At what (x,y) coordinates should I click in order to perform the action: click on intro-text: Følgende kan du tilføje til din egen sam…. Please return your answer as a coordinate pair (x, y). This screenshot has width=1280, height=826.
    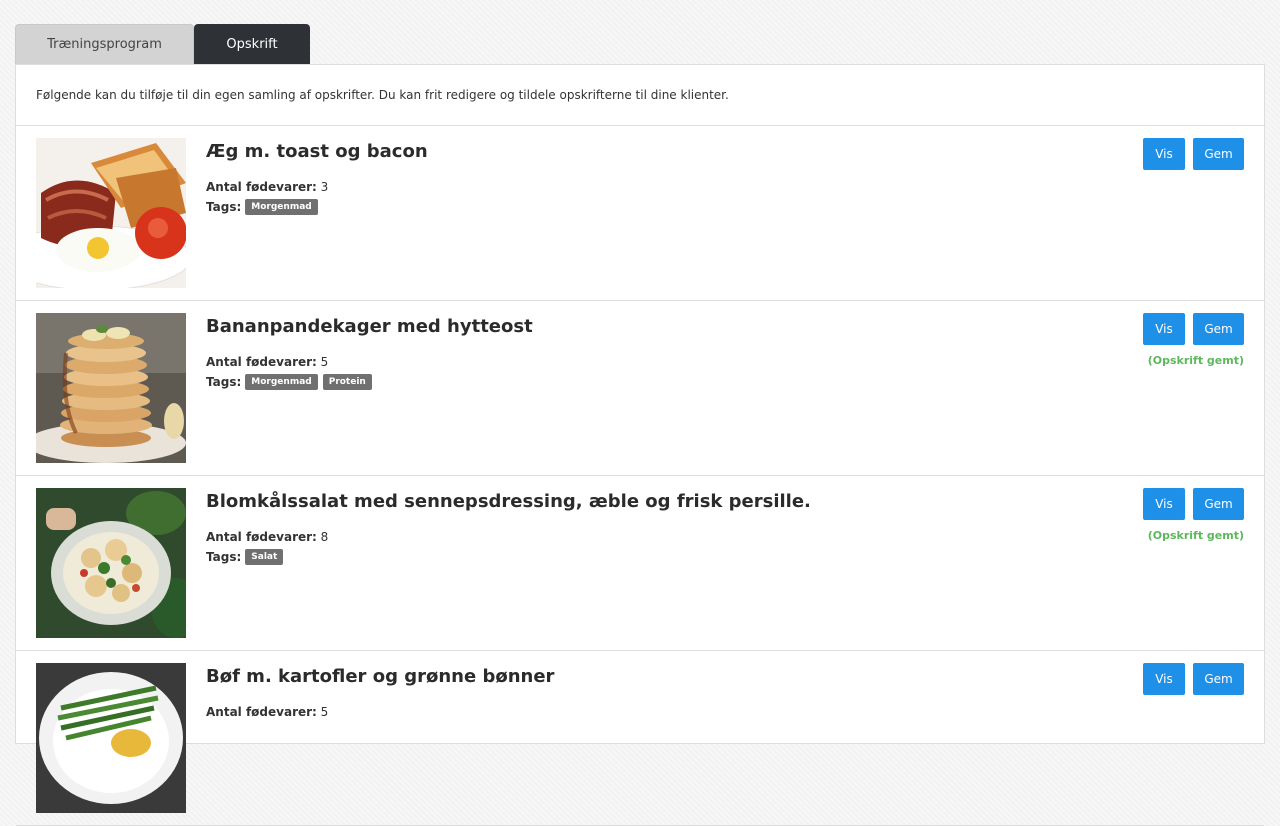
    Looking at the image, I should click on (640, 95).